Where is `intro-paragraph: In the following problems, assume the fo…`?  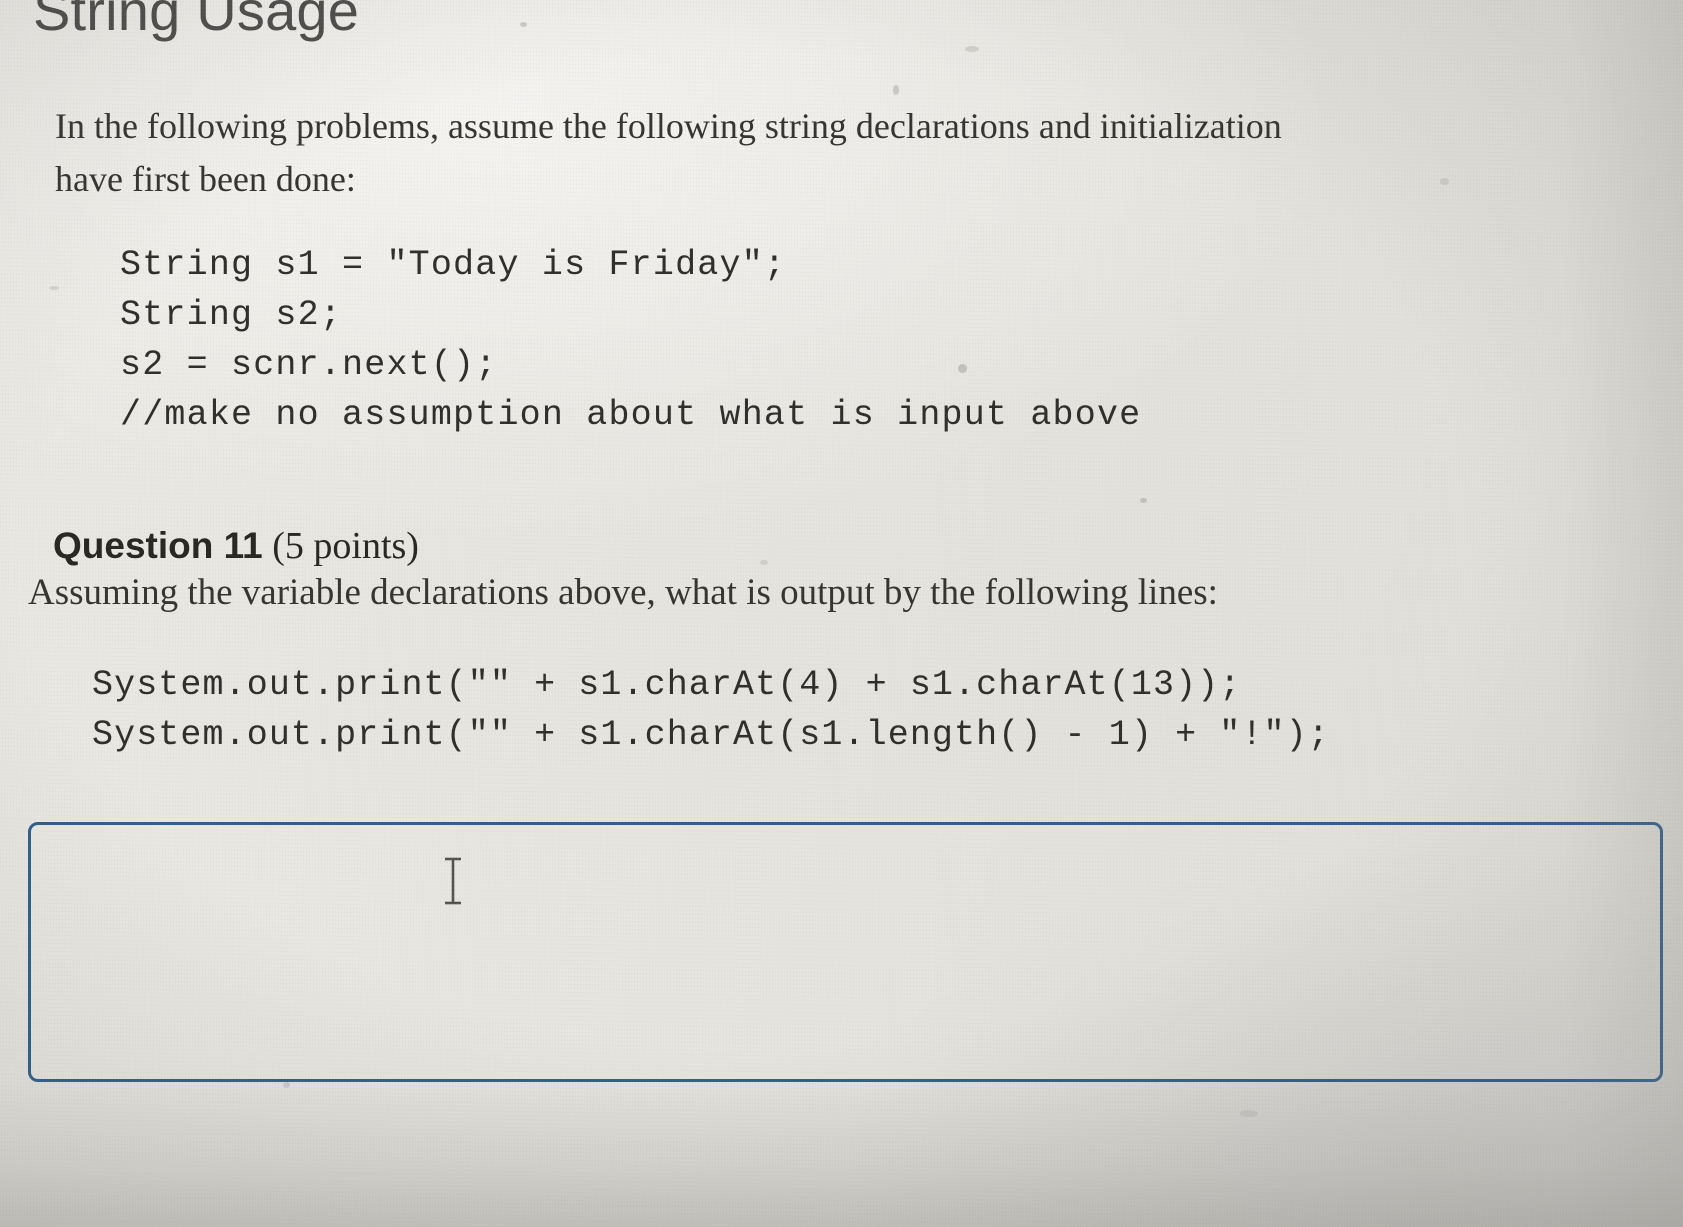 intro-paragraph: In the following problems, assume the fo… is located at coordinates (668, 152).